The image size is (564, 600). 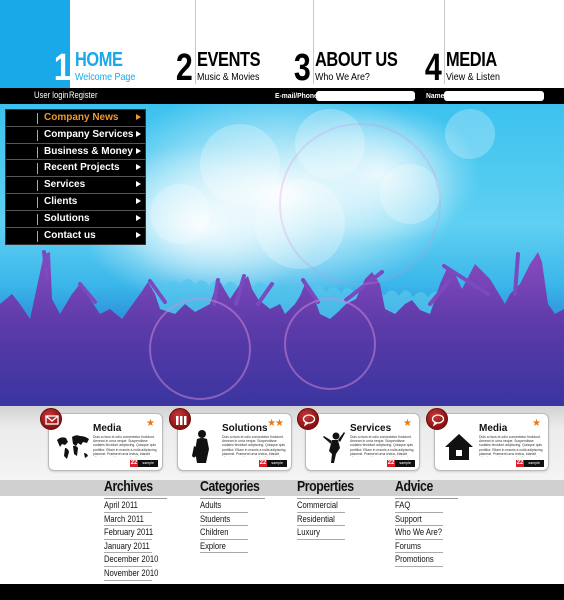 I want to click on link-text: March 2011, so click(x=124, y=518).